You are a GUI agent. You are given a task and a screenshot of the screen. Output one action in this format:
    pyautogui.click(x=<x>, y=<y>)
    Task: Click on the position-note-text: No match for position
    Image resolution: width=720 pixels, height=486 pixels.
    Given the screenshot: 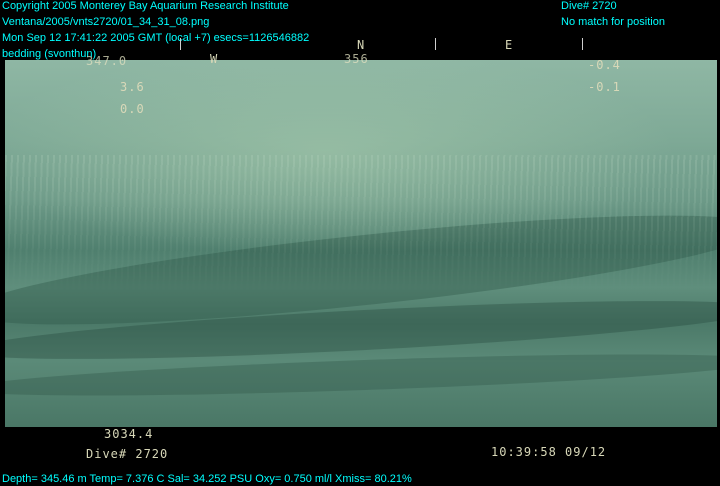 What is the action you would take?
    pyautogui.click(x=613, y=22)
    